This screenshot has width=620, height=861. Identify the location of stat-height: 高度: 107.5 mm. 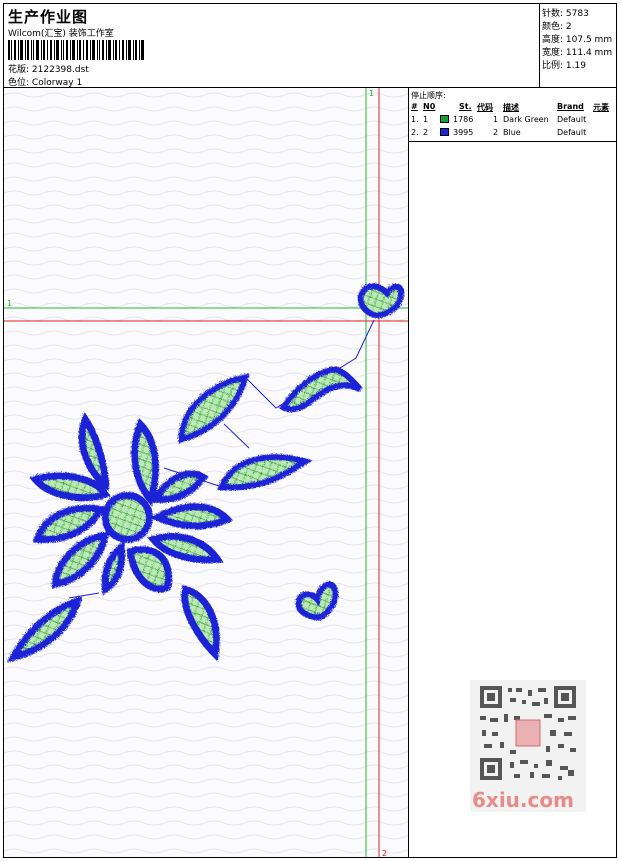
(577, 38).